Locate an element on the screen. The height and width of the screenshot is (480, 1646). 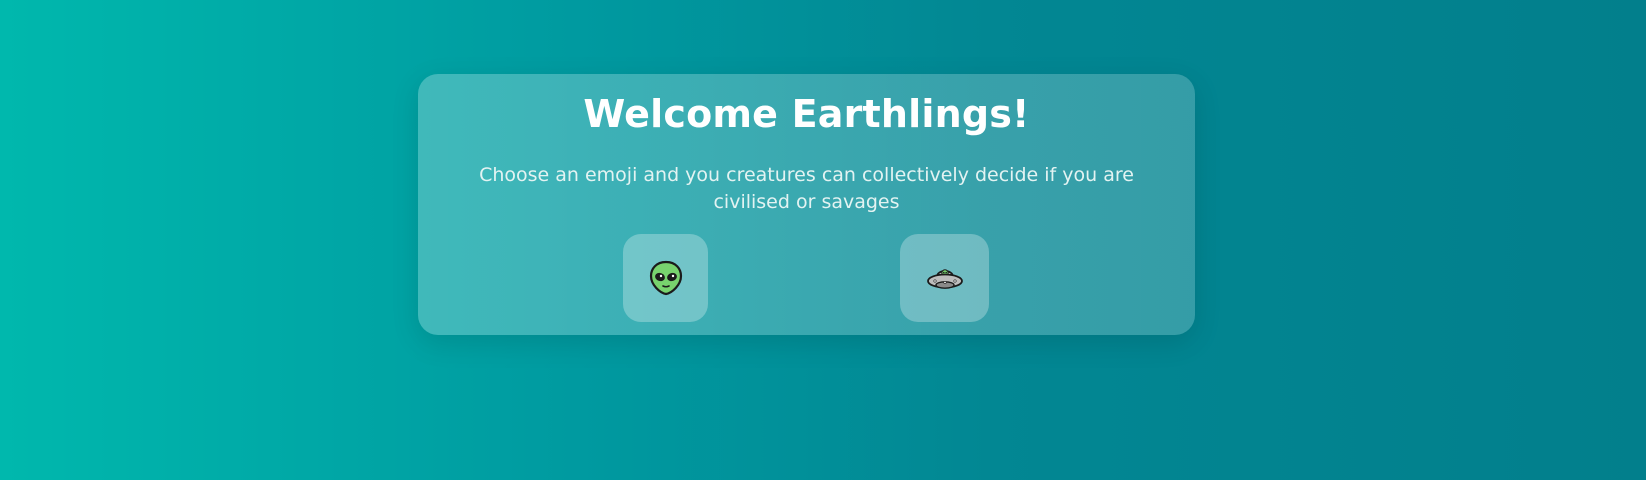
alien-emoji-button is located at coordinates (665, 278).